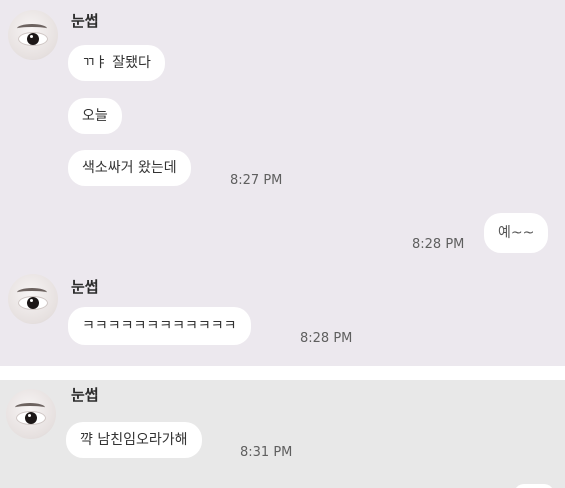 This screenshot has width=565, height=488. What do you see at coordinates (116, 63) in the screenshot?
I see `message-bubble: ㄲㅑ 잘됐다` at bounding box center [116, 63].